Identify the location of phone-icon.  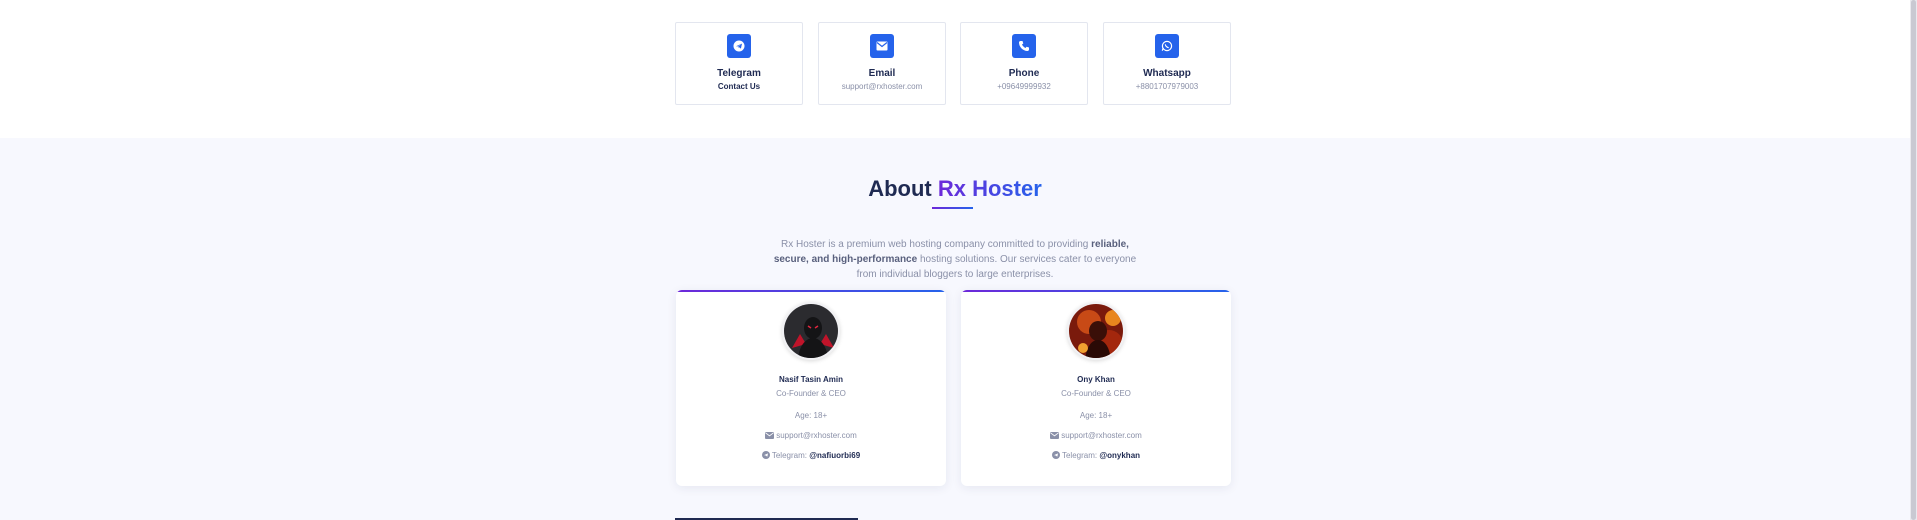
(1024, 46).